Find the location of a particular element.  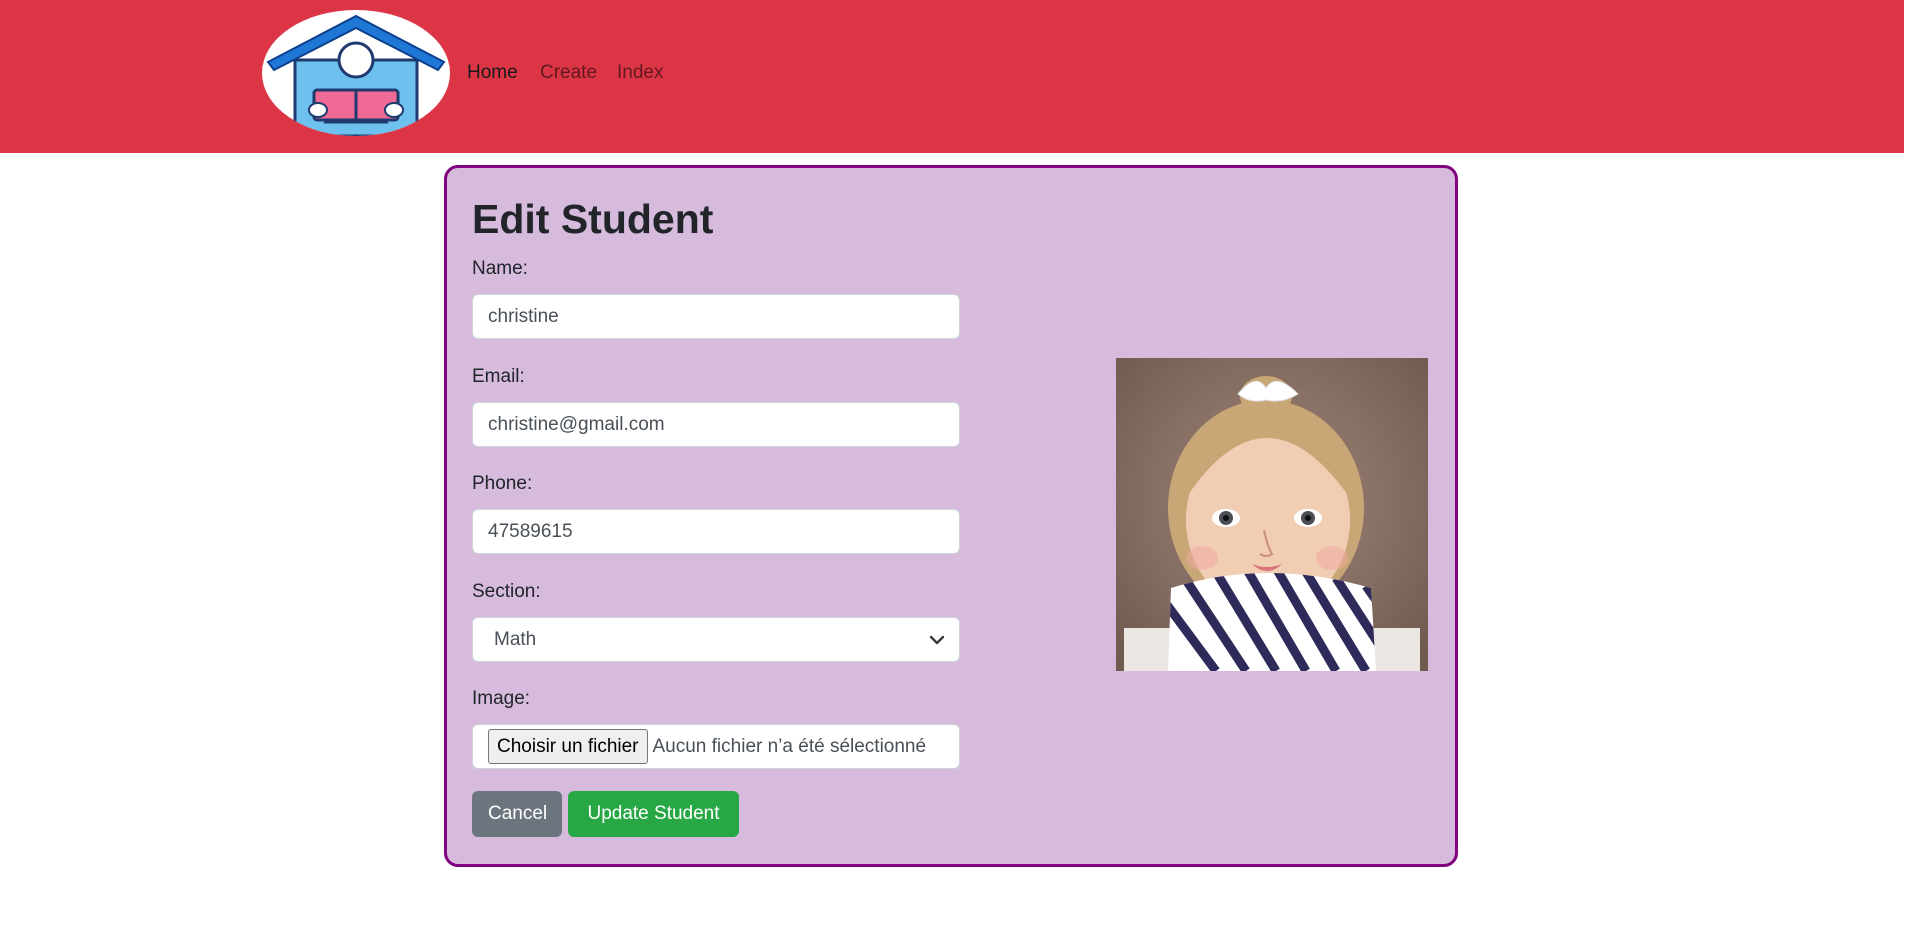

choose-file-button: Choisir un fichier is located at coordinates (568, 746).